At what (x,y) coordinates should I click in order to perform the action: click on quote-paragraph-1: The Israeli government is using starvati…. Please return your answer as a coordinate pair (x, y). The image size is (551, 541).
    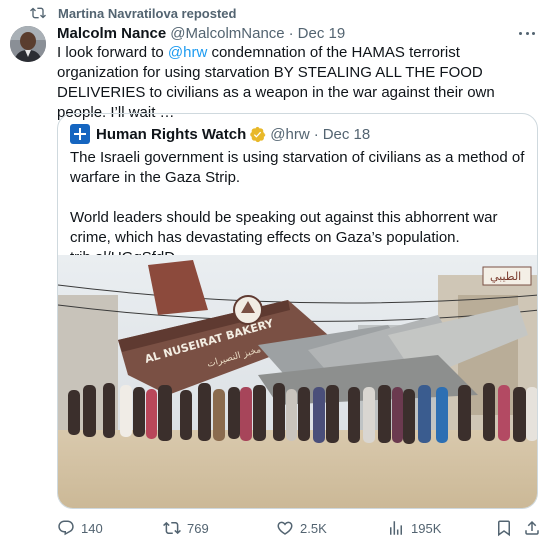
    Looking at the image, I should click on (297, 167).